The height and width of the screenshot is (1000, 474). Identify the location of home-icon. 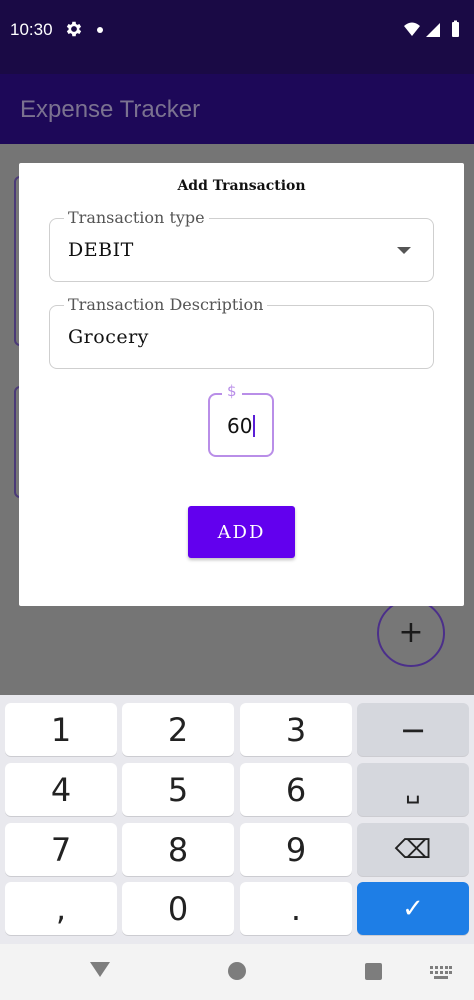
(237, 971).